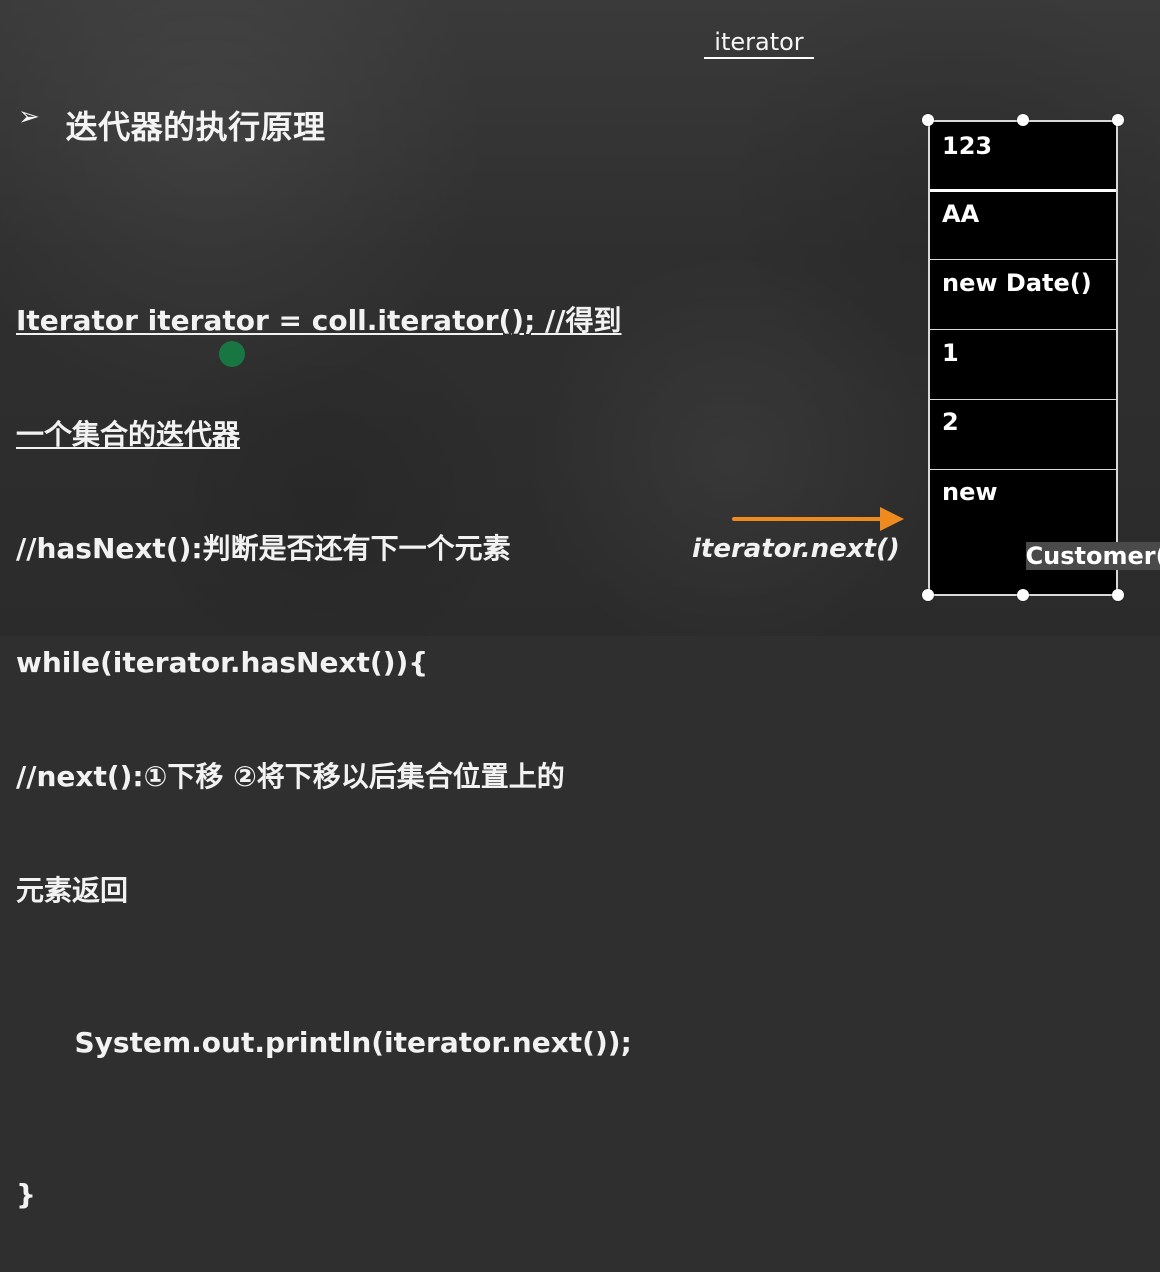 This screenshot has width=1160, height=1272. Describe the element at coordinates (128, 434) in the screenshot. I see `code-line-2: 一个集合的迭代器` at that location.